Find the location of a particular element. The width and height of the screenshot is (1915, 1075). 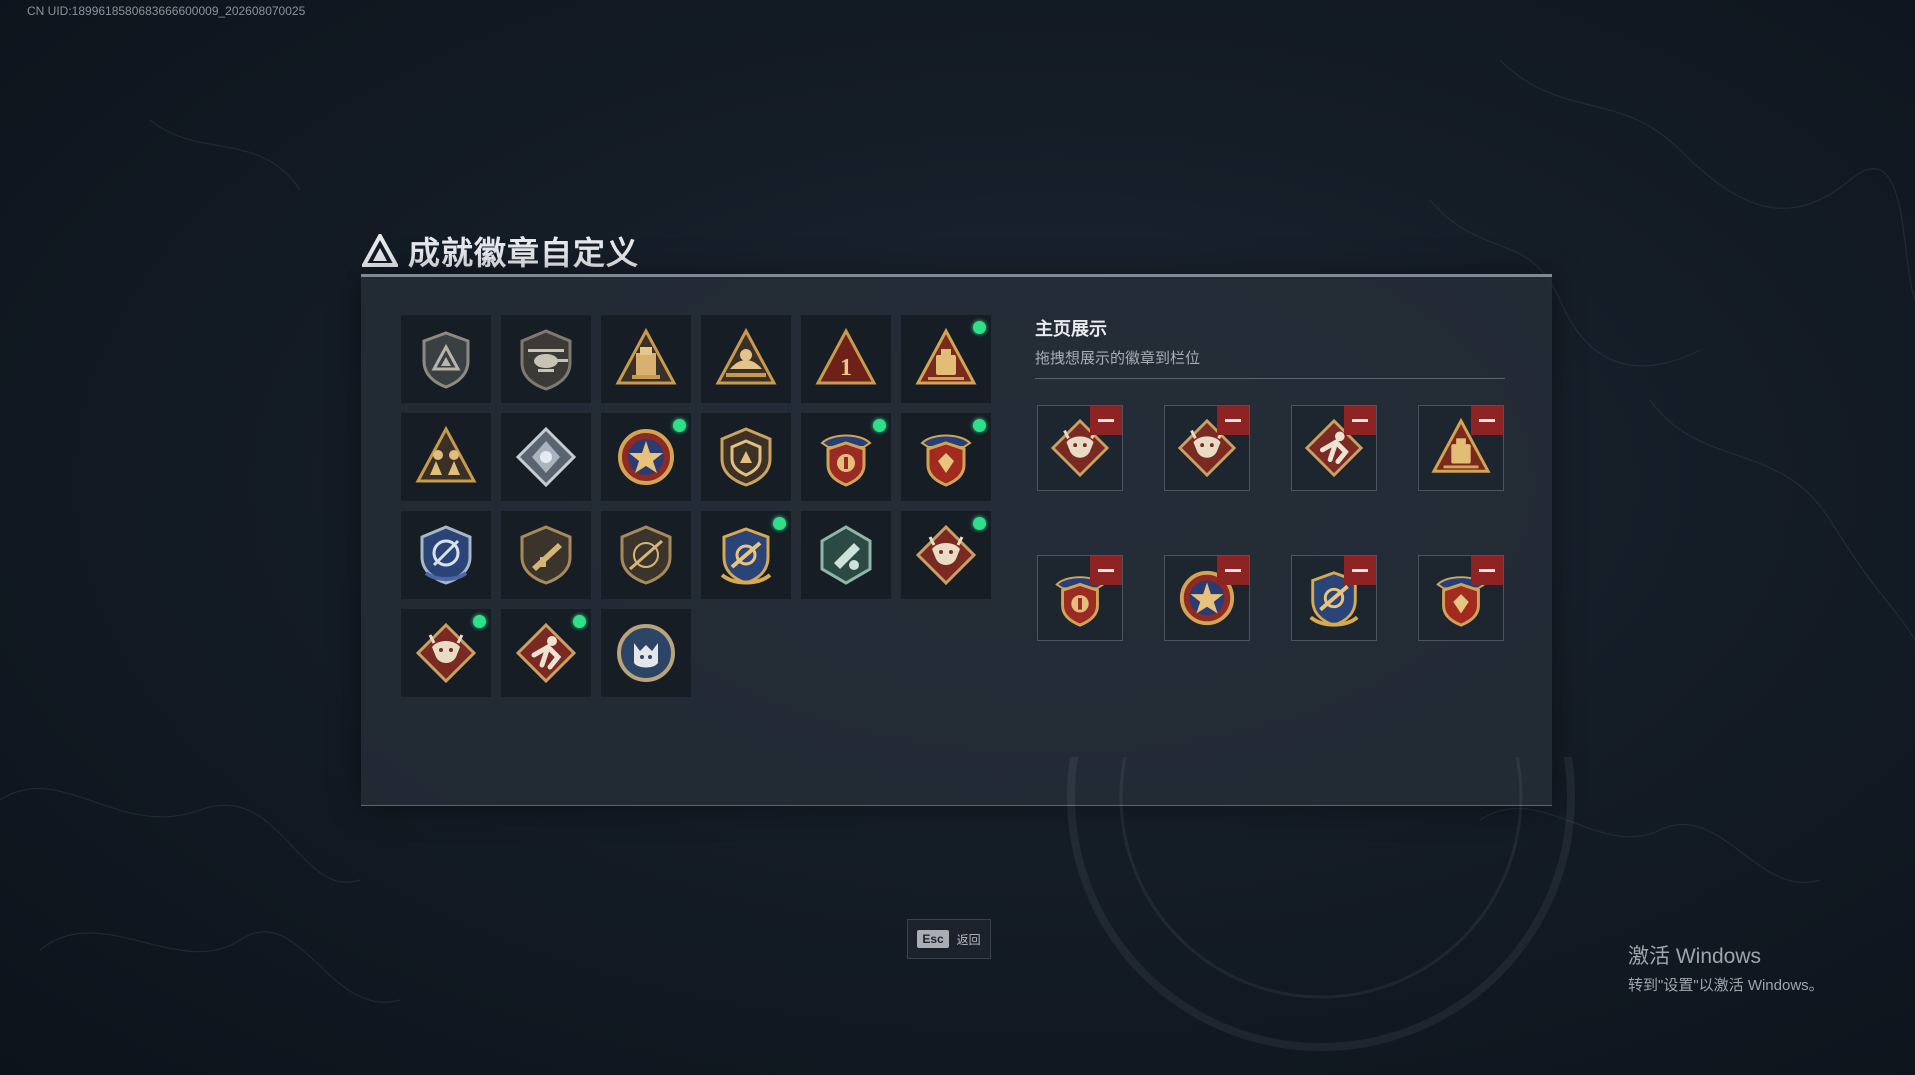

page-title-text: 成就徽章自定义 is located at coordinates (524, 253).